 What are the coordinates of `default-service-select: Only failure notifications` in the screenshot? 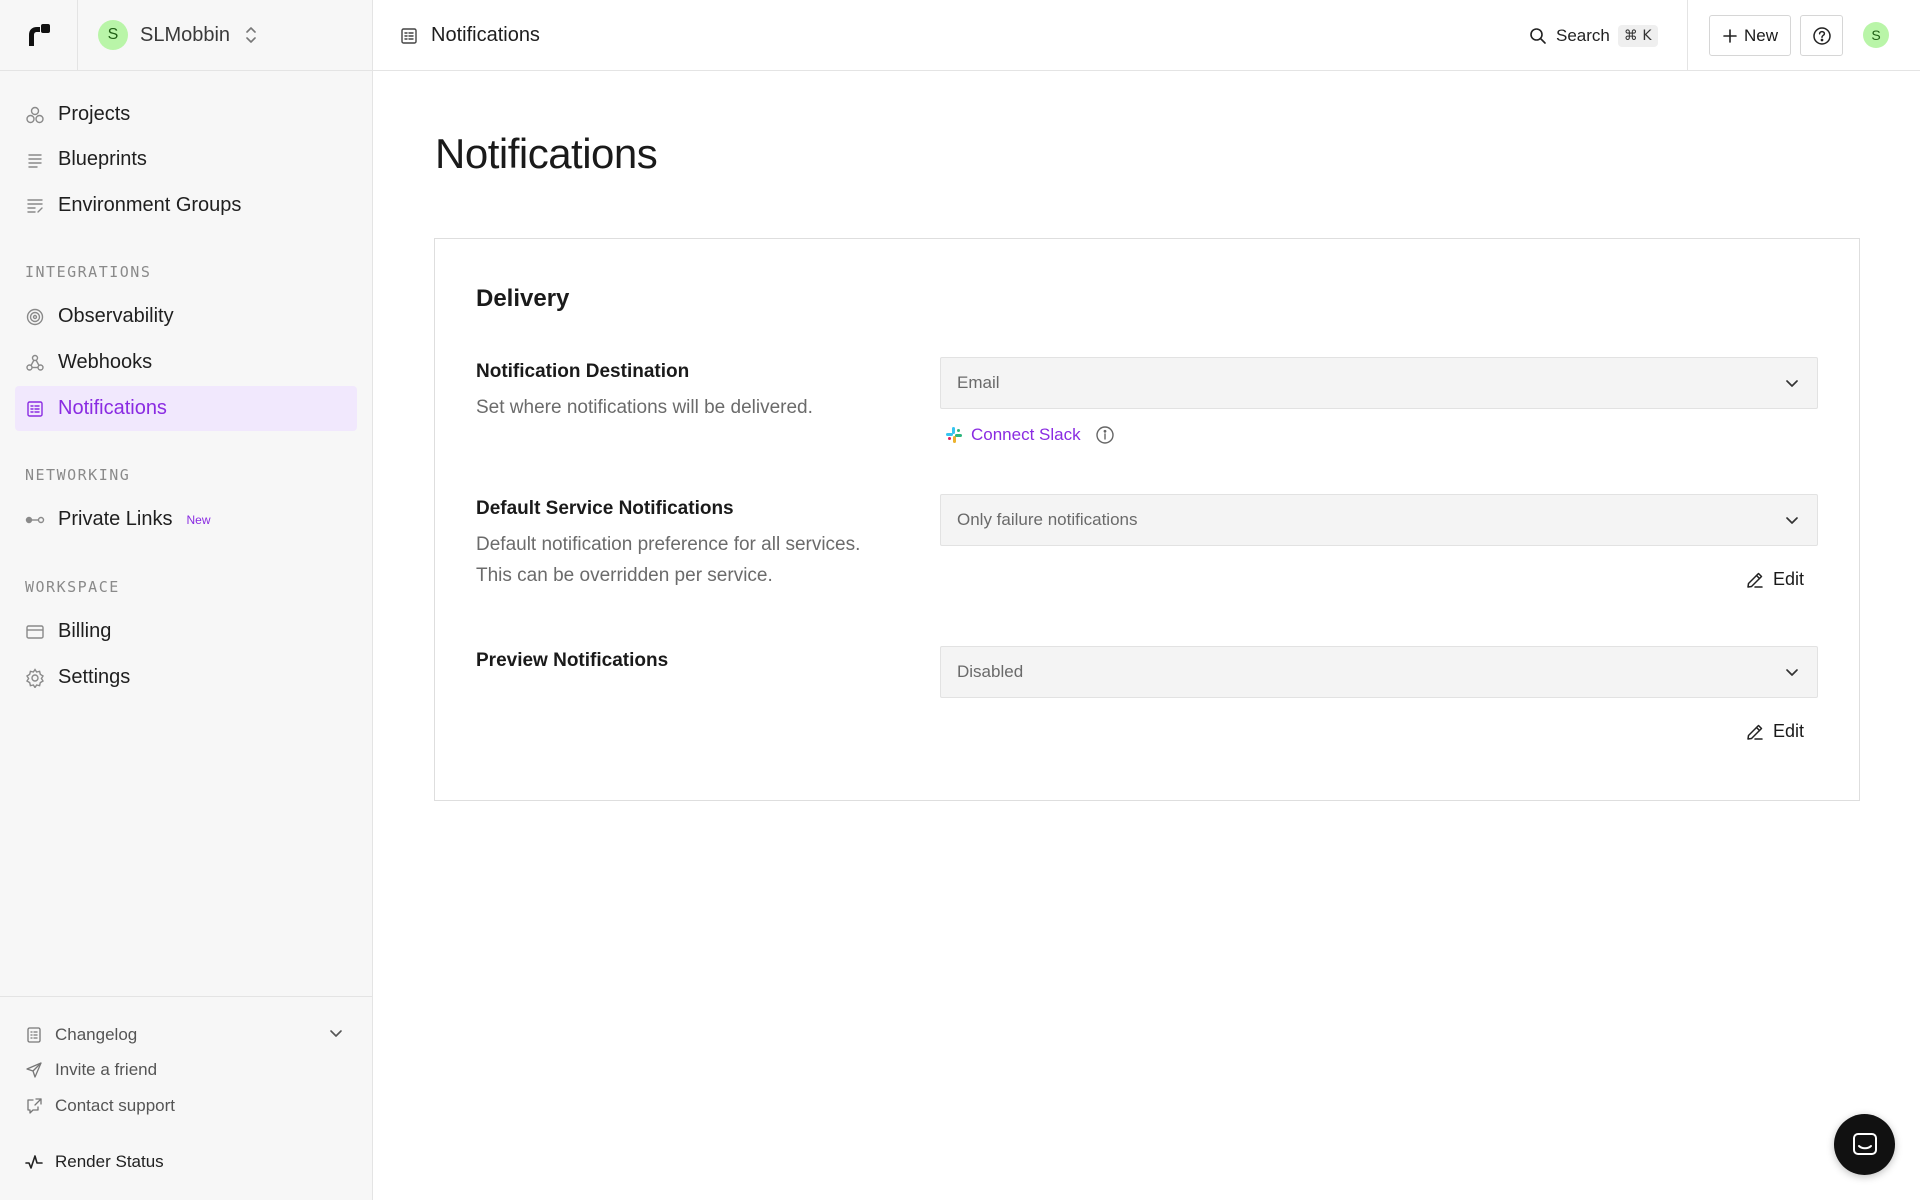 It's located at (1379, 520).